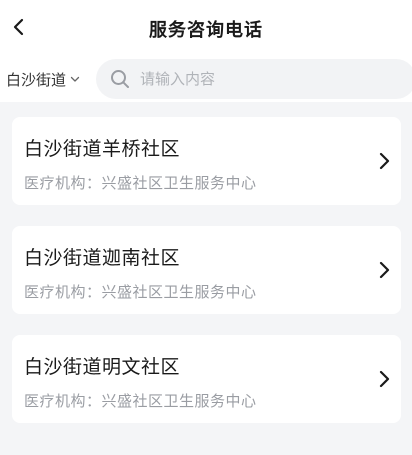 The height and width of the screenshot is (455, 412). I want to click on filter-bar: 白沙街道, so click(206, 79).